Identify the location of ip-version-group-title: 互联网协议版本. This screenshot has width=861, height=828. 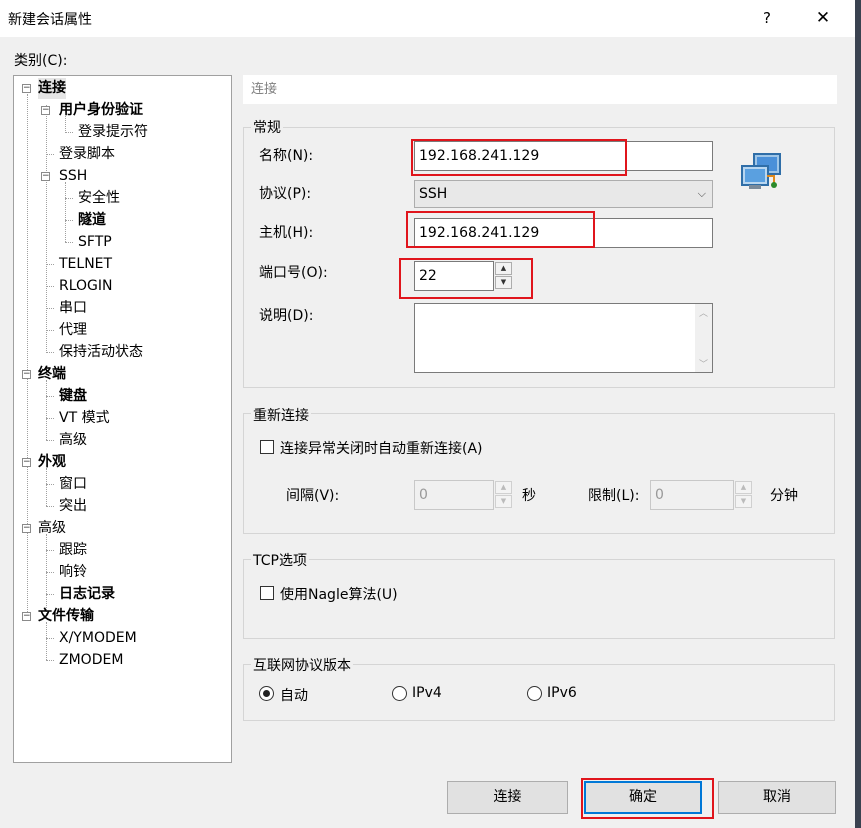
(302, 665).